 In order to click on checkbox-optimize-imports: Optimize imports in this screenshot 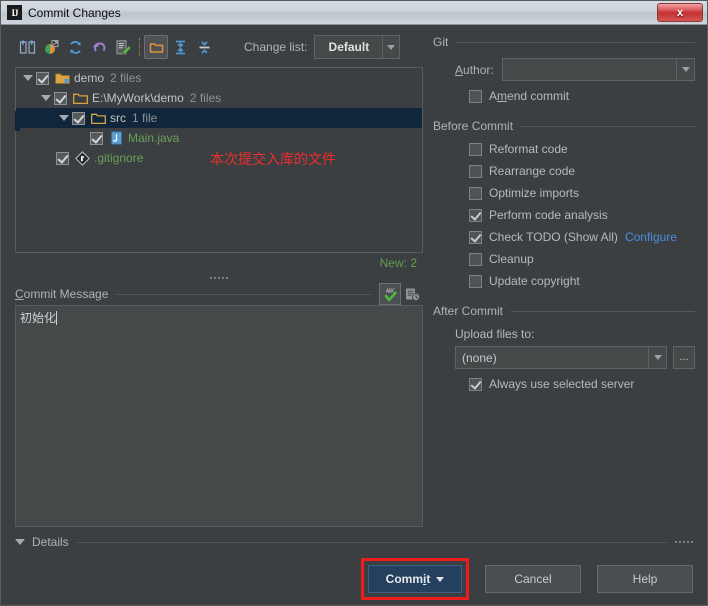, I will do `click(582, 193)`.